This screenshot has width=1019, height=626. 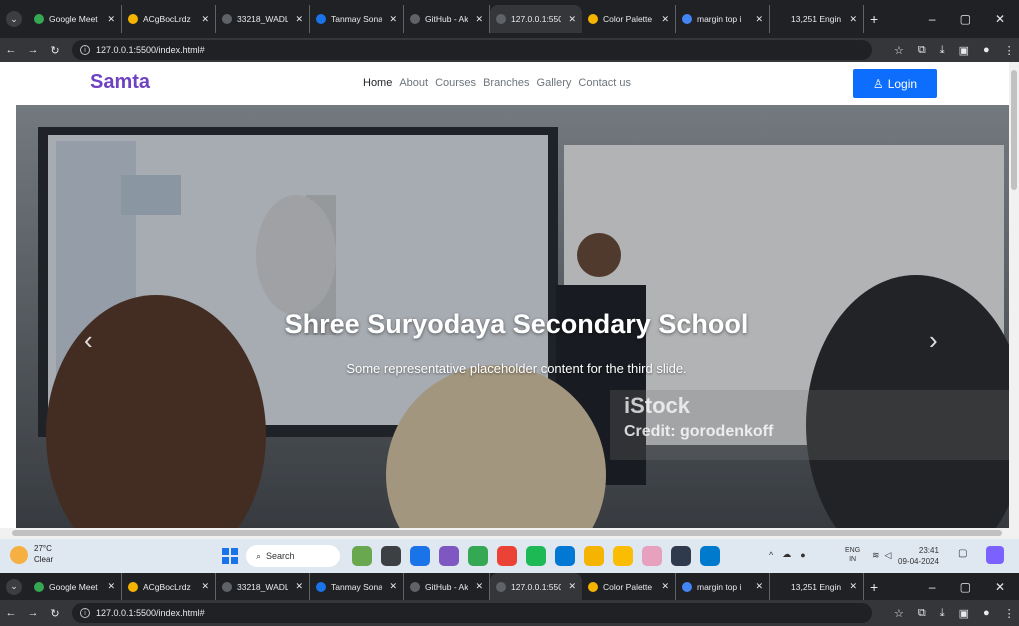 I want to click on chevron-up-icon: ^, so click(x=771, y=555).